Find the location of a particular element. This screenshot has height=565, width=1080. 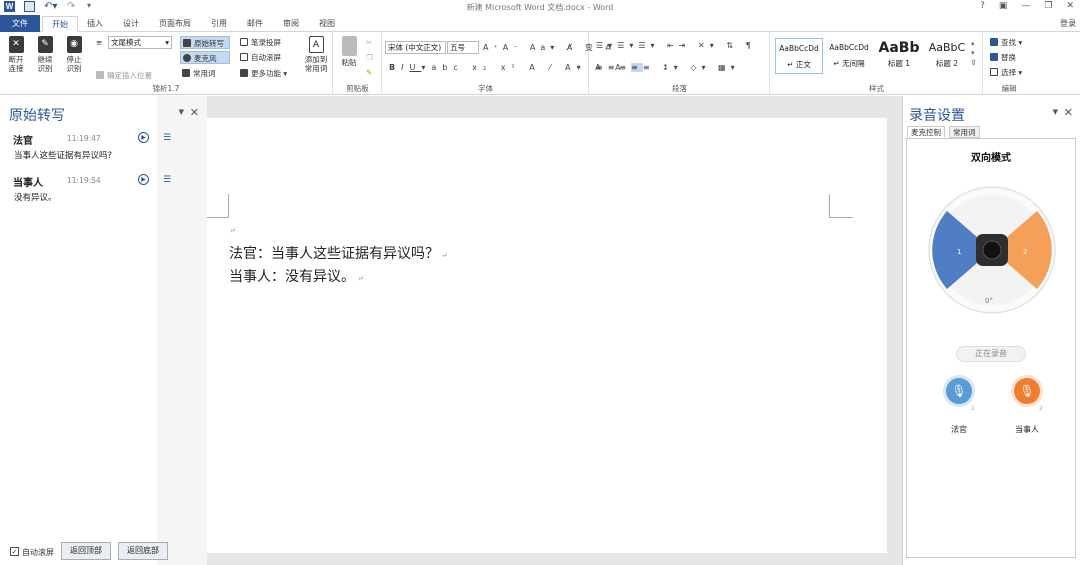

tab-common-words: 常用词 is located at coordinates (964, 132).